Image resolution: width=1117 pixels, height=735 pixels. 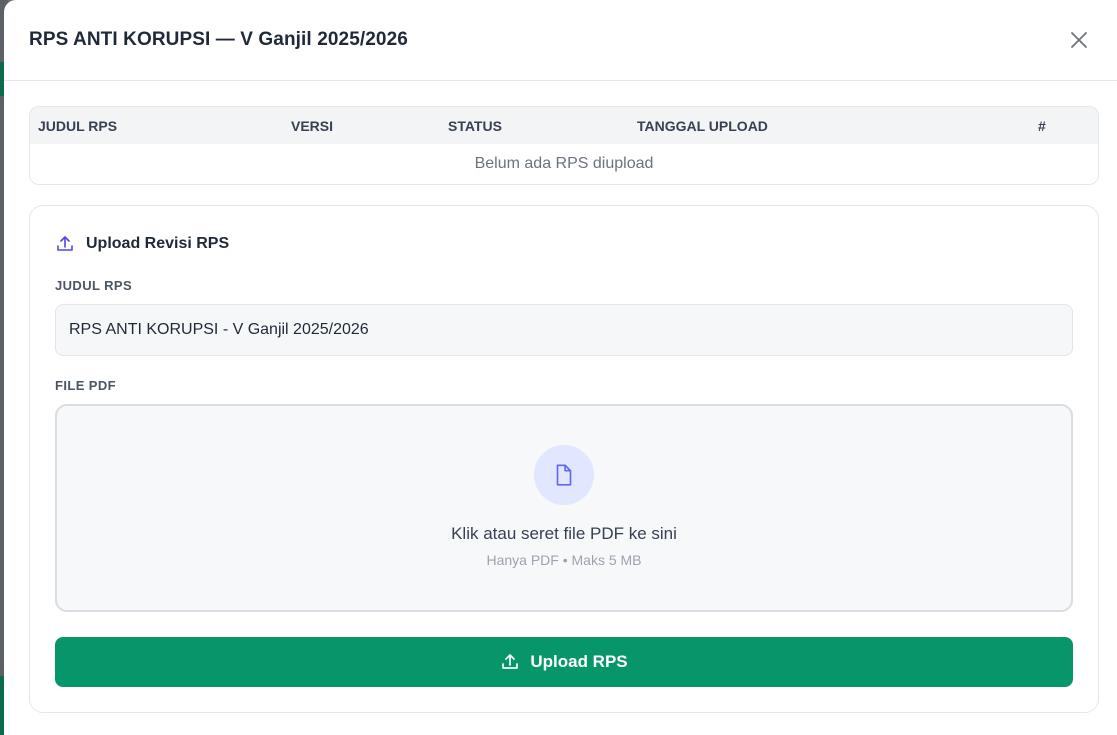 What do you see at coordinates (158, 243) in the screenshot?
I see `upload-section-label: Upload Revisi RPS` at bounding box center [158, 243].